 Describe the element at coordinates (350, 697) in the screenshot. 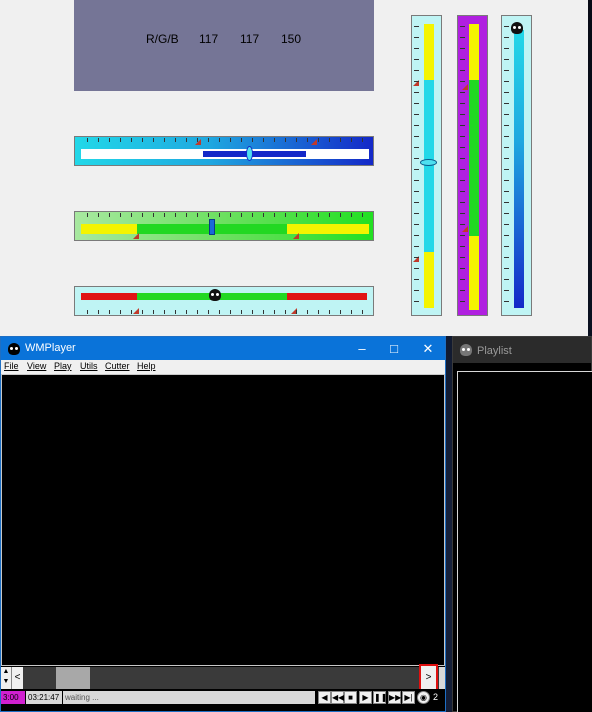

I see `stop-icon: ■` at that location.